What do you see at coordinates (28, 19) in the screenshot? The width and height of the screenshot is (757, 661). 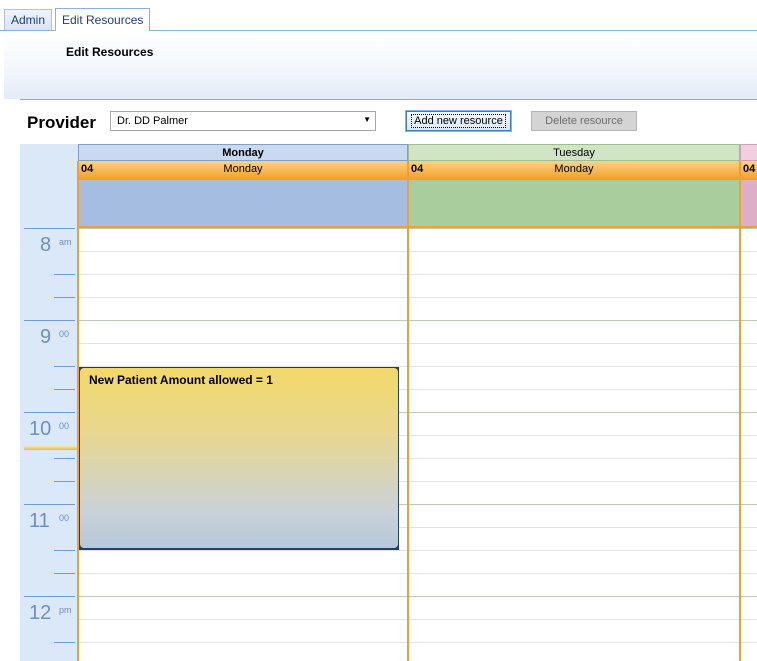 I see `tab-admin: Admin` at bounding box center [28, 19].